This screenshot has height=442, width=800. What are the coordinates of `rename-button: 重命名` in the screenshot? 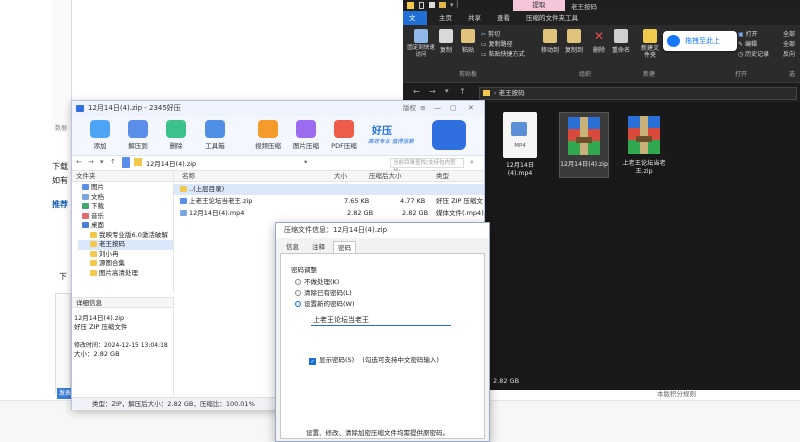 It's located at (621, 41).